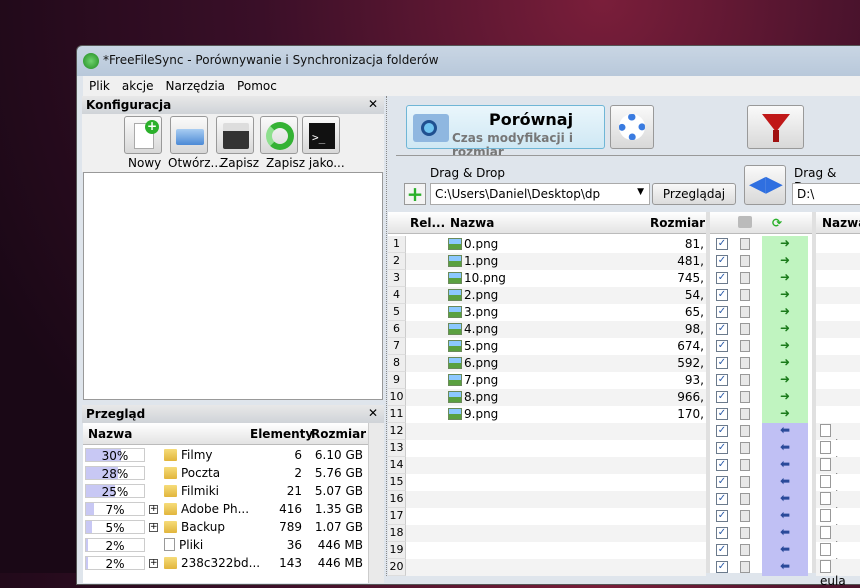 Image resolution: width=860 pixels, height=588 pixels. I want to click on table-row: 13 ✓ ⬅ eula, so click(624, 454).